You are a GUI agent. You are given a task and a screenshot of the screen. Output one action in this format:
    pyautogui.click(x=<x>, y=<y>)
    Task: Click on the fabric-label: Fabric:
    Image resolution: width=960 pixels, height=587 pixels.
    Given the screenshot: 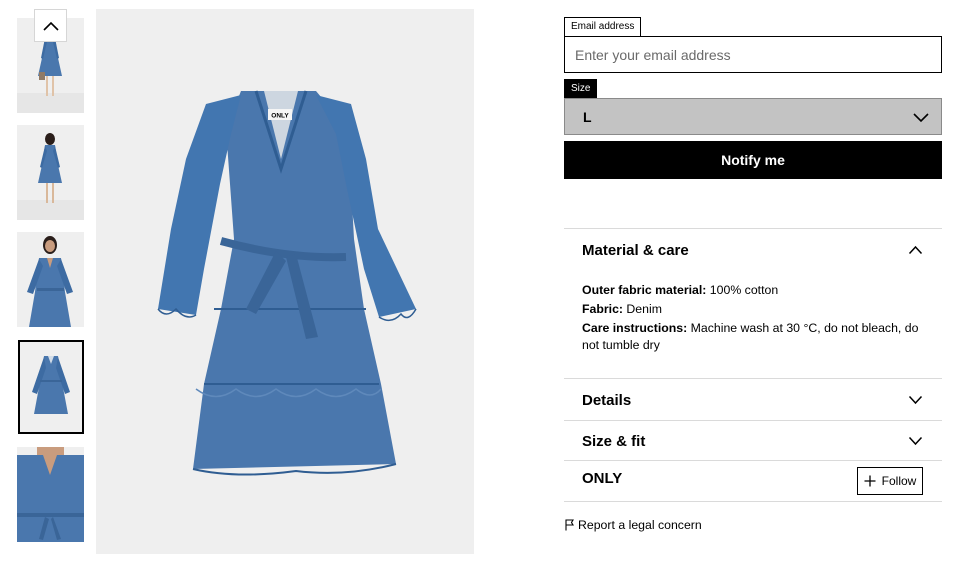 What is the action you would take?
    pyautogui.click(x=602, y=309)
    